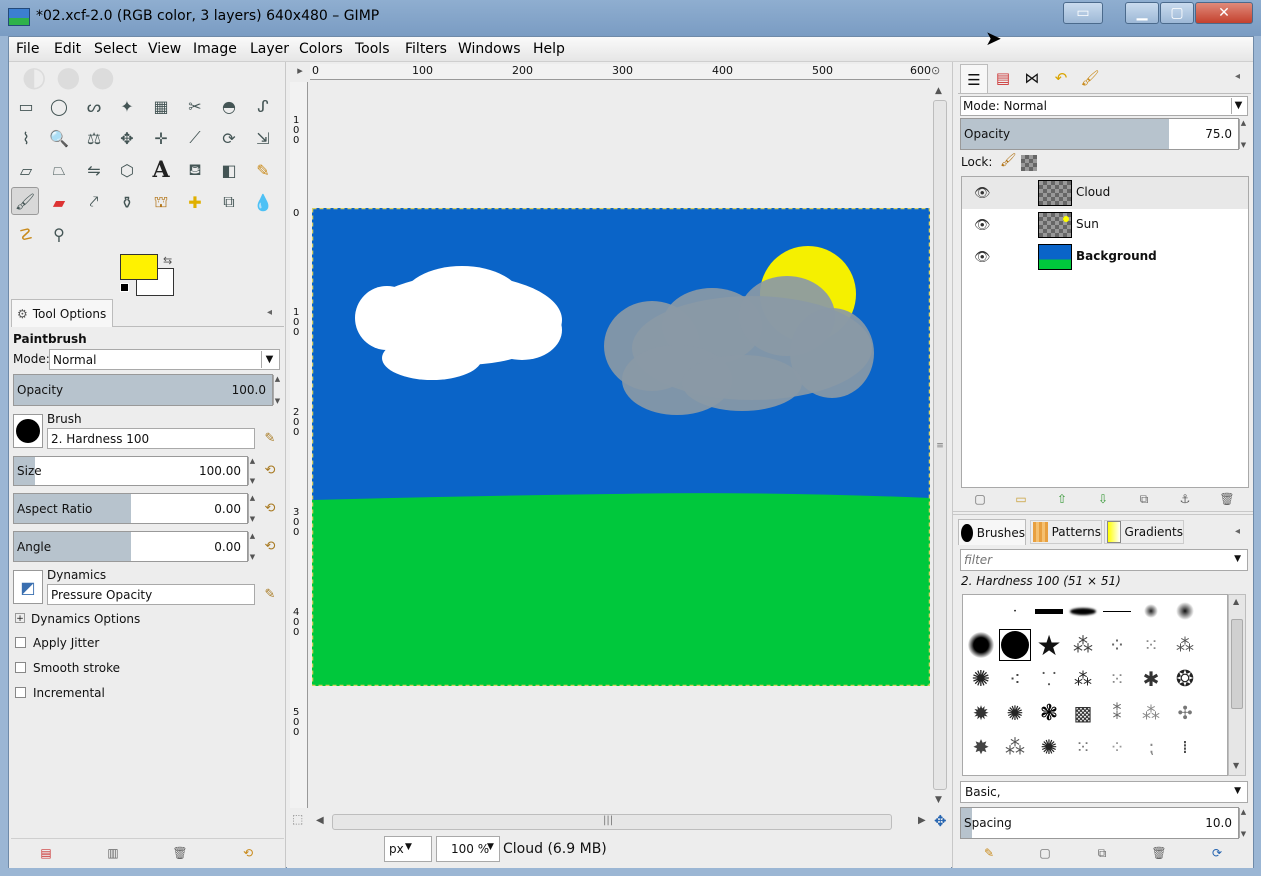 This screenshot has width=1261, height=876. I want to click on perspective-tool-icon: ⏢, so click(59, 170).